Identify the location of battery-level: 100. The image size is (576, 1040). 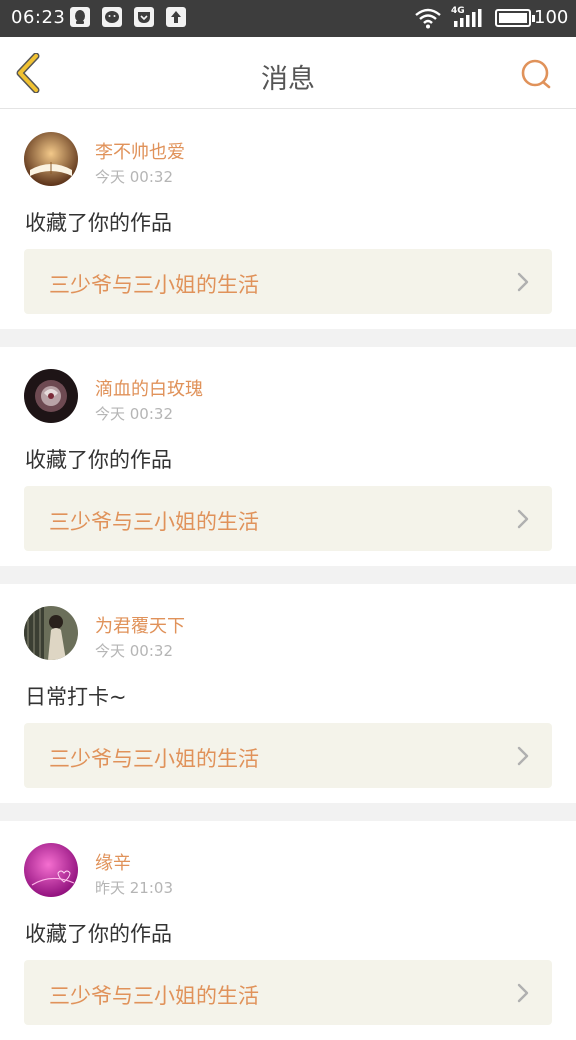
(551, 17).